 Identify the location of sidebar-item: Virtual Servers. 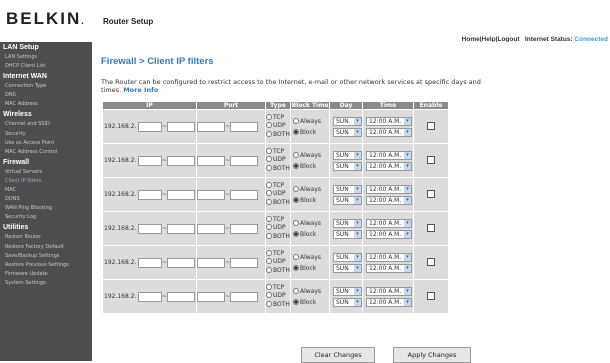
(46, 172).